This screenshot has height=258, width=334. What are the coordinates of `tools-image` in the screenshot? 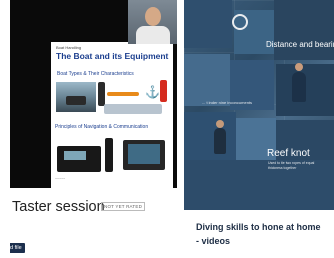 It's located at (133, 109).